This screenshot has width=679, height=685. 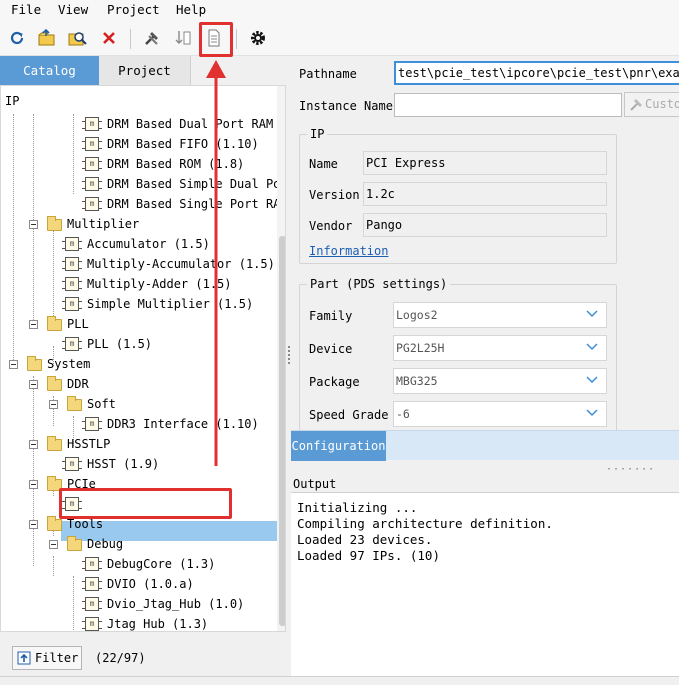 I want to click on tree-item-label: PLL (1.5), so click(x=120, y=344).